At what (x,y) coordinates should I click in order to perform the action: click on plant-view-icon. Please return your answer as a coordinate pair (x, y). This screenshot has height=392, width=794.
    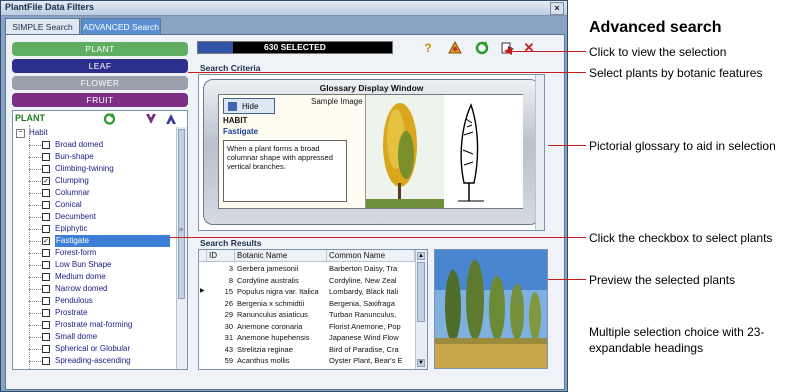
    Looking at the image, I should click on (455, 48).